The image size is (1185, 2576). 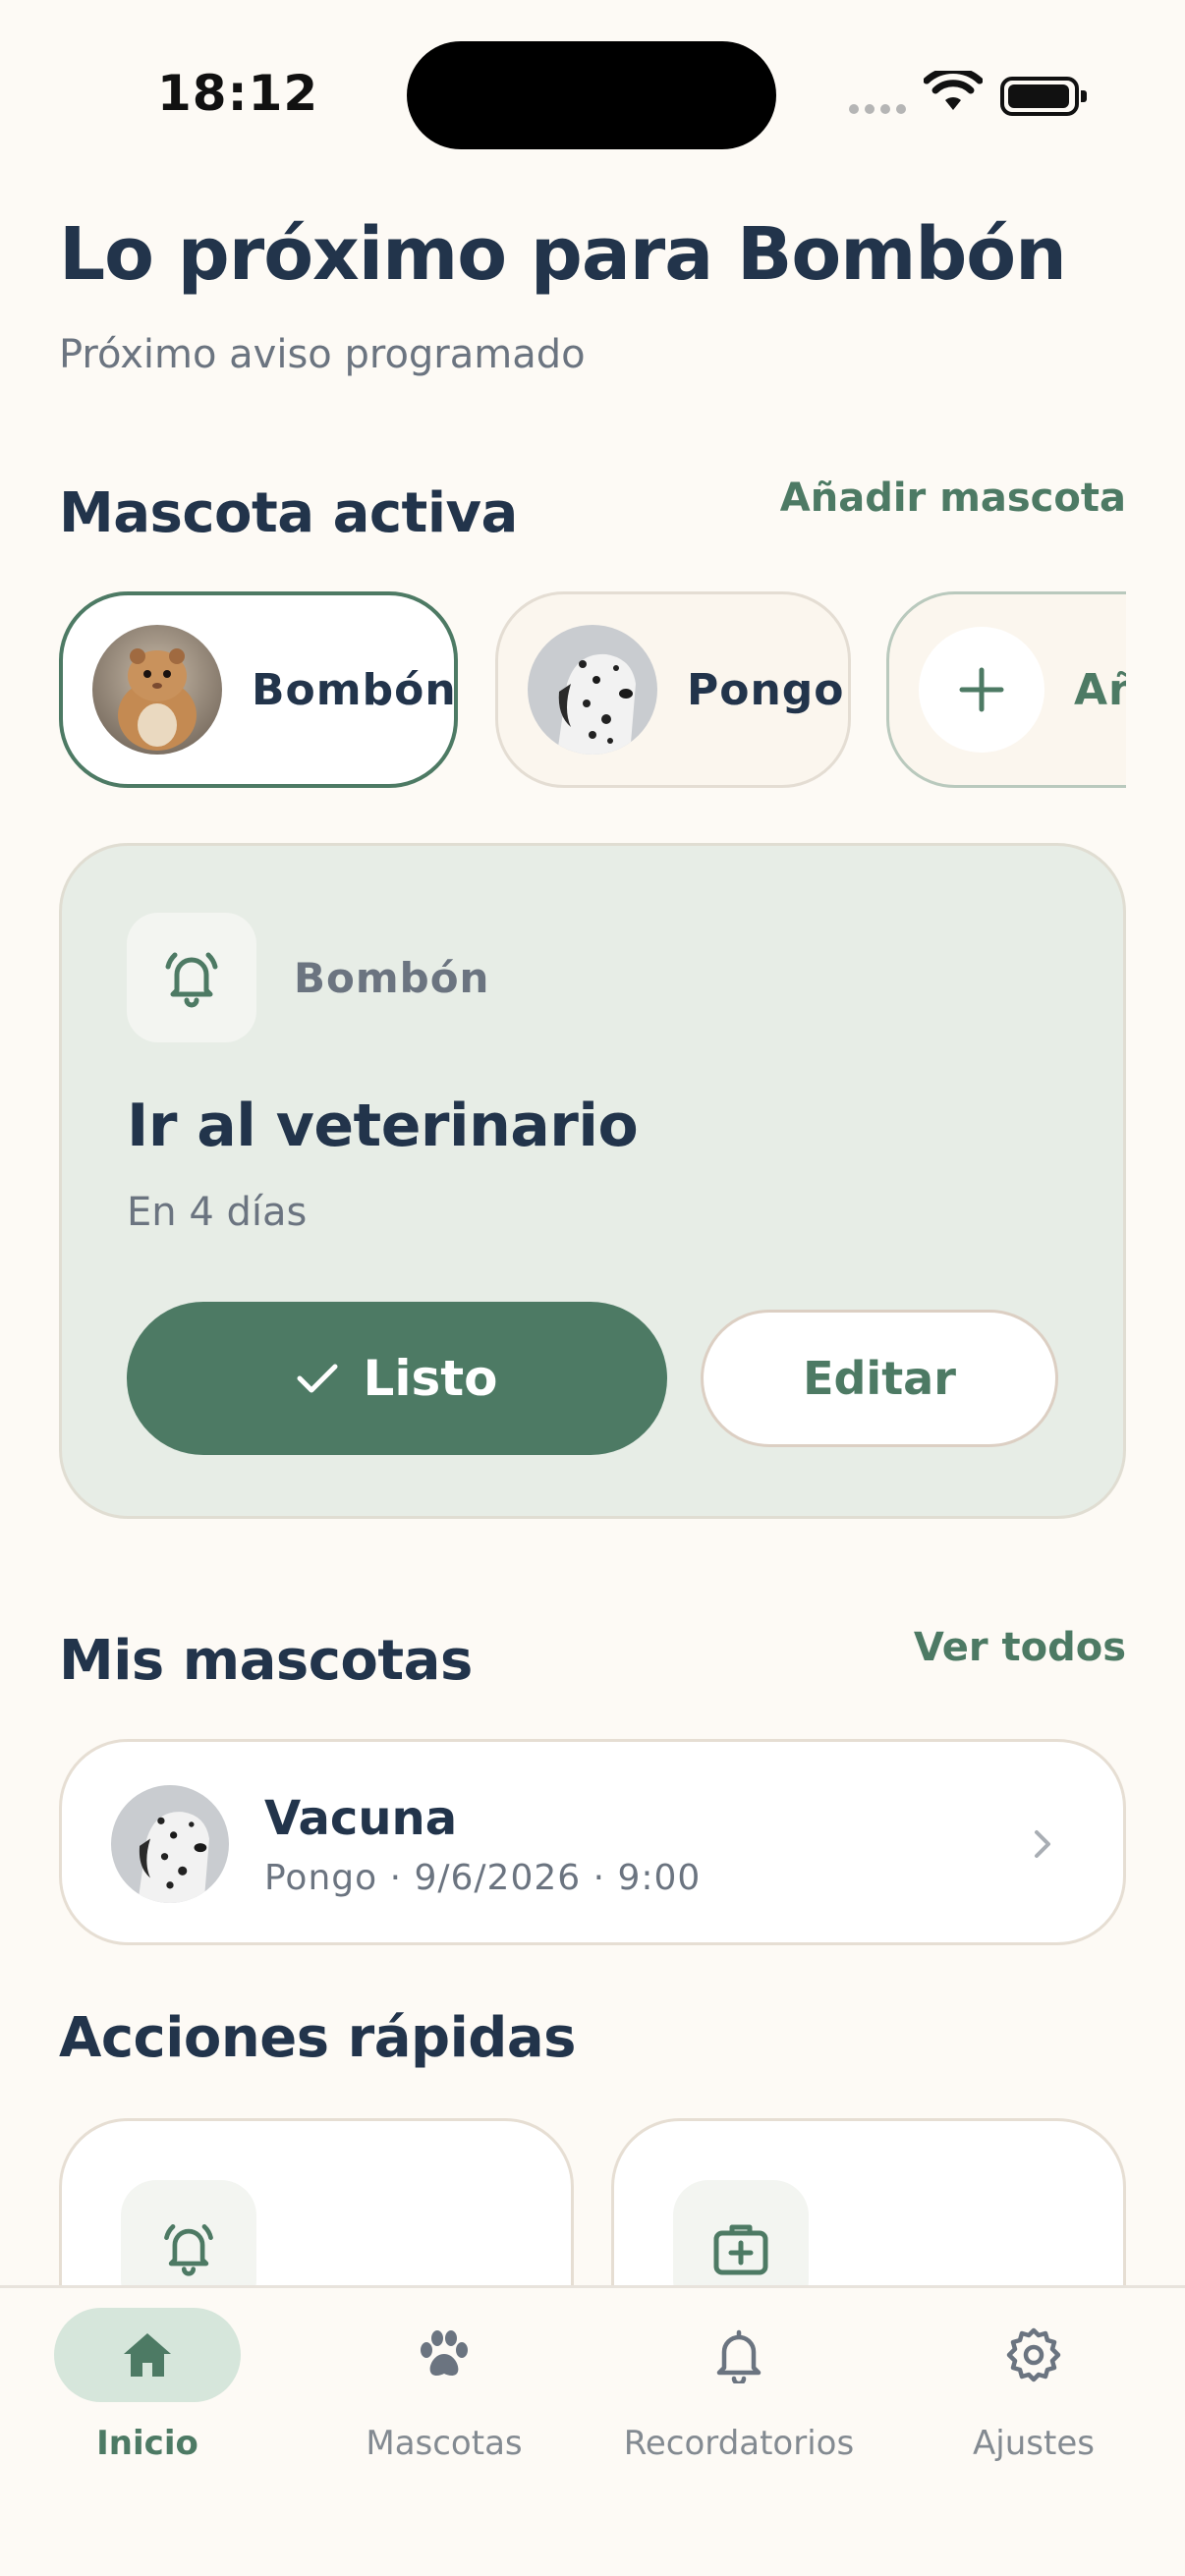 What do you see at coordinates (878, 109) in the screenshot?
I see `signal-icon` at bounding box center [878, 109].